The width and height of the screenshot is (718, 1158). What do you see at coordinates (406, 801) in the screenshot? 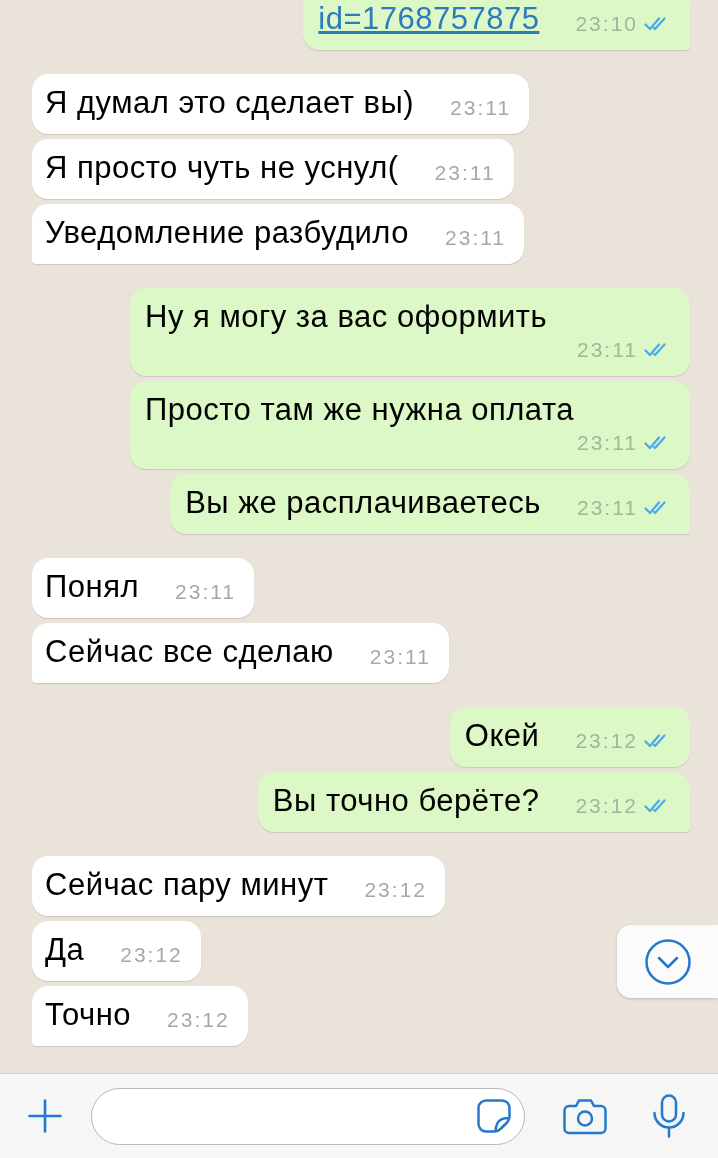
I see `message-text: Вы точно берёте?` at bounding box center [406, 801].